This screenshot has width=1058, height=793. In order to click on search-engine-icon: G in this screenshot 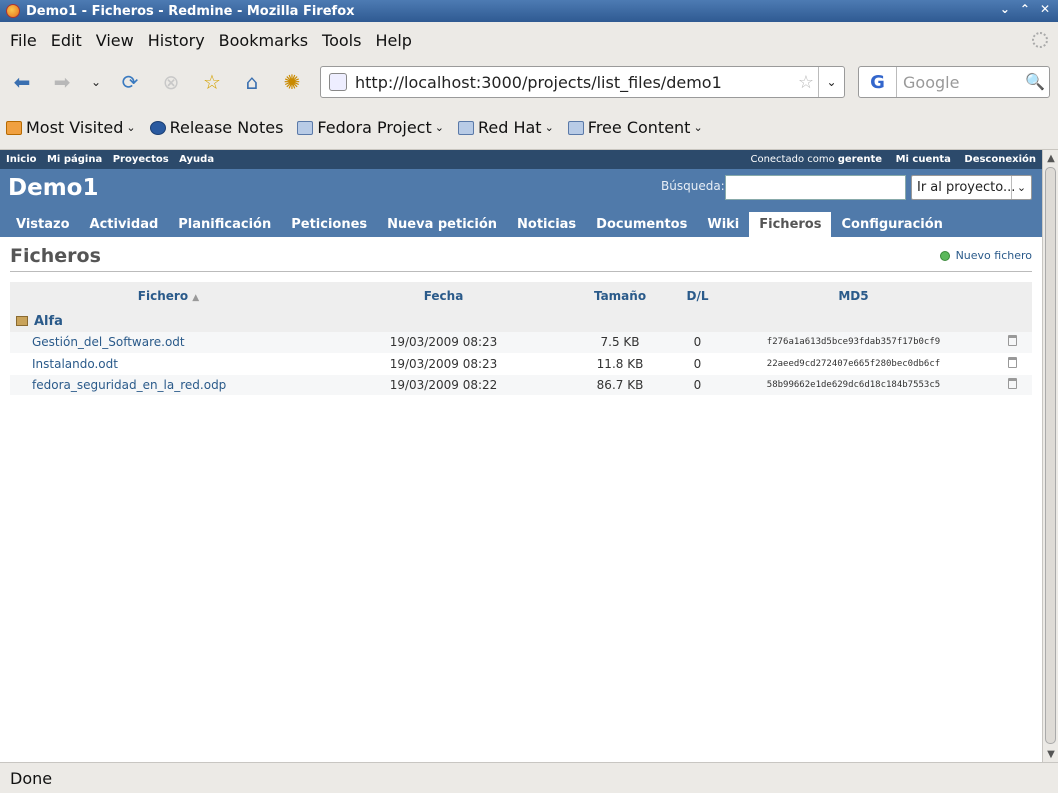, I will do `click(878, 82)`.